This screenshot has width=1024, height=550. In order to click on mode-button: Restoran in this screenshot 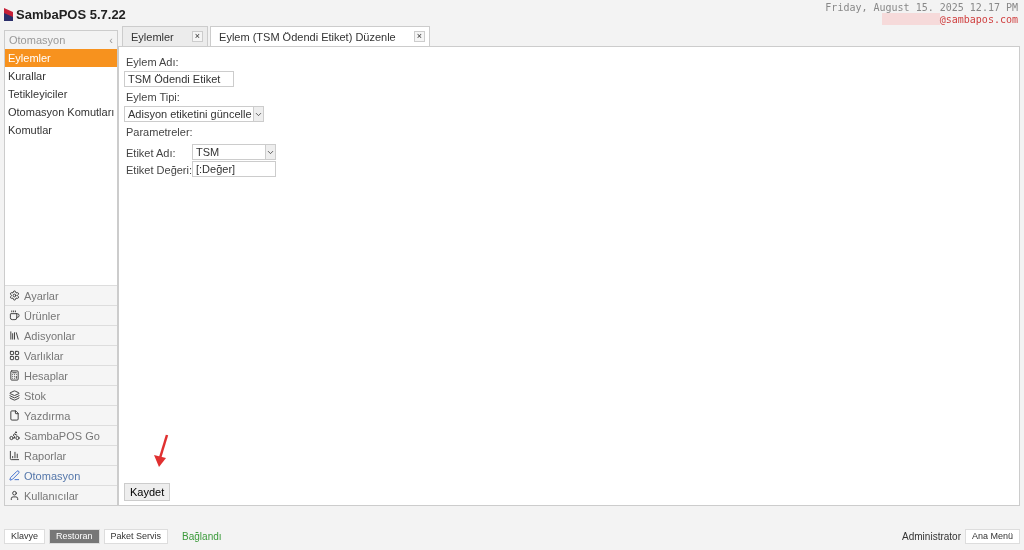, I will do `click(74, 536)`.